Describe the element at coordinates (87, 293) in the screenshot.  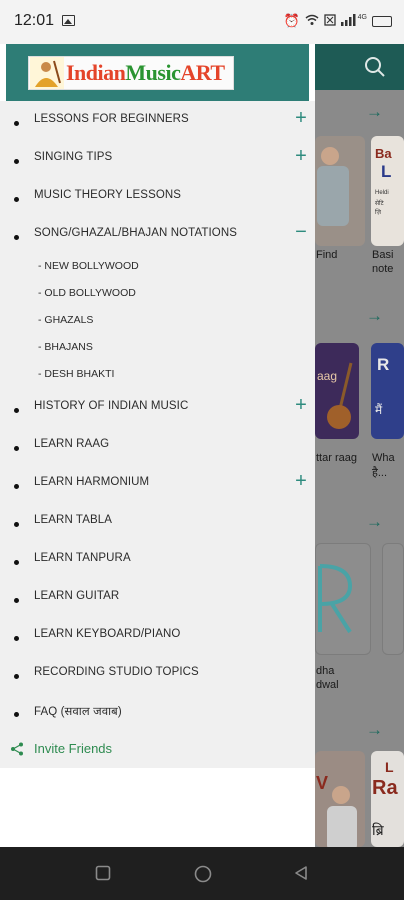
I see `submenu-item-label: - OLD BOLLYWOOD` at that location.